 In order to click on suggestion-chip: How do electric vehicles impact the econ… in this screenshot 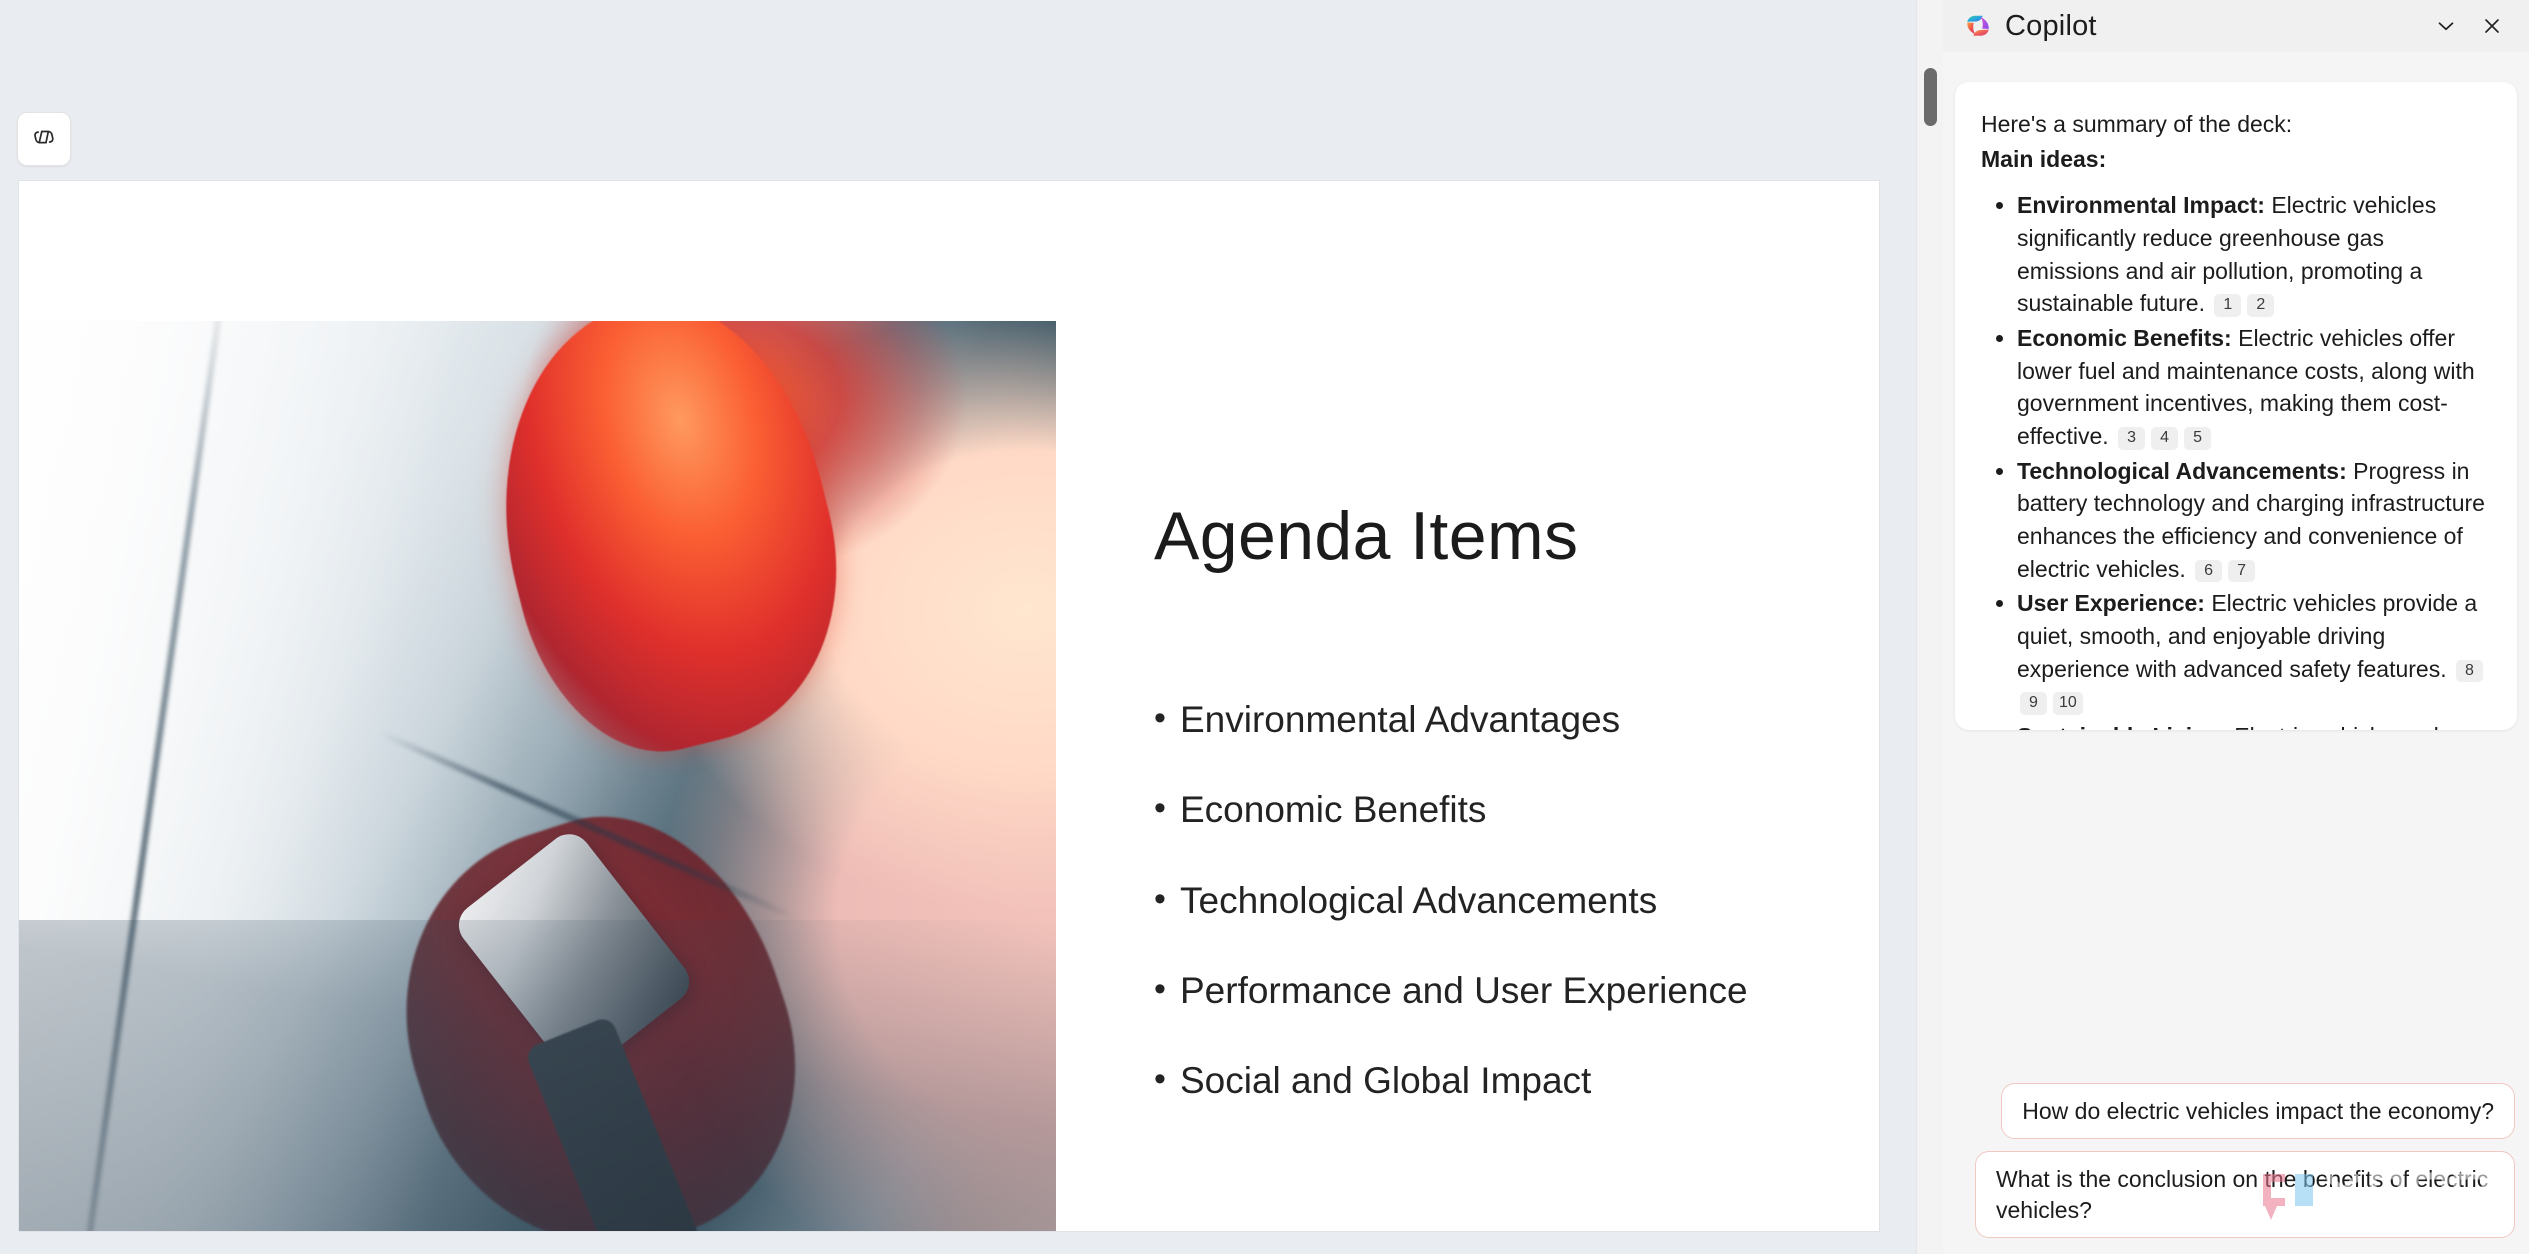, I will do `click(2258, 1111)`.